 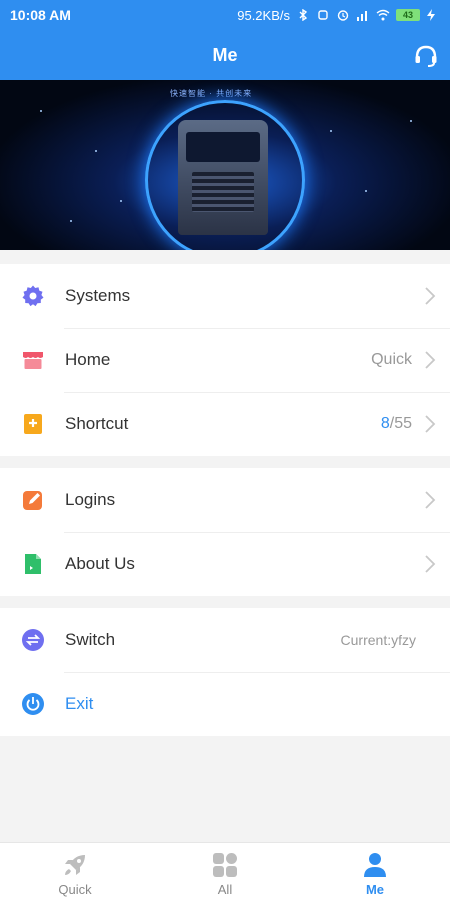 I want to click on menu-item-label: About Us, so click(x=100, y=563).